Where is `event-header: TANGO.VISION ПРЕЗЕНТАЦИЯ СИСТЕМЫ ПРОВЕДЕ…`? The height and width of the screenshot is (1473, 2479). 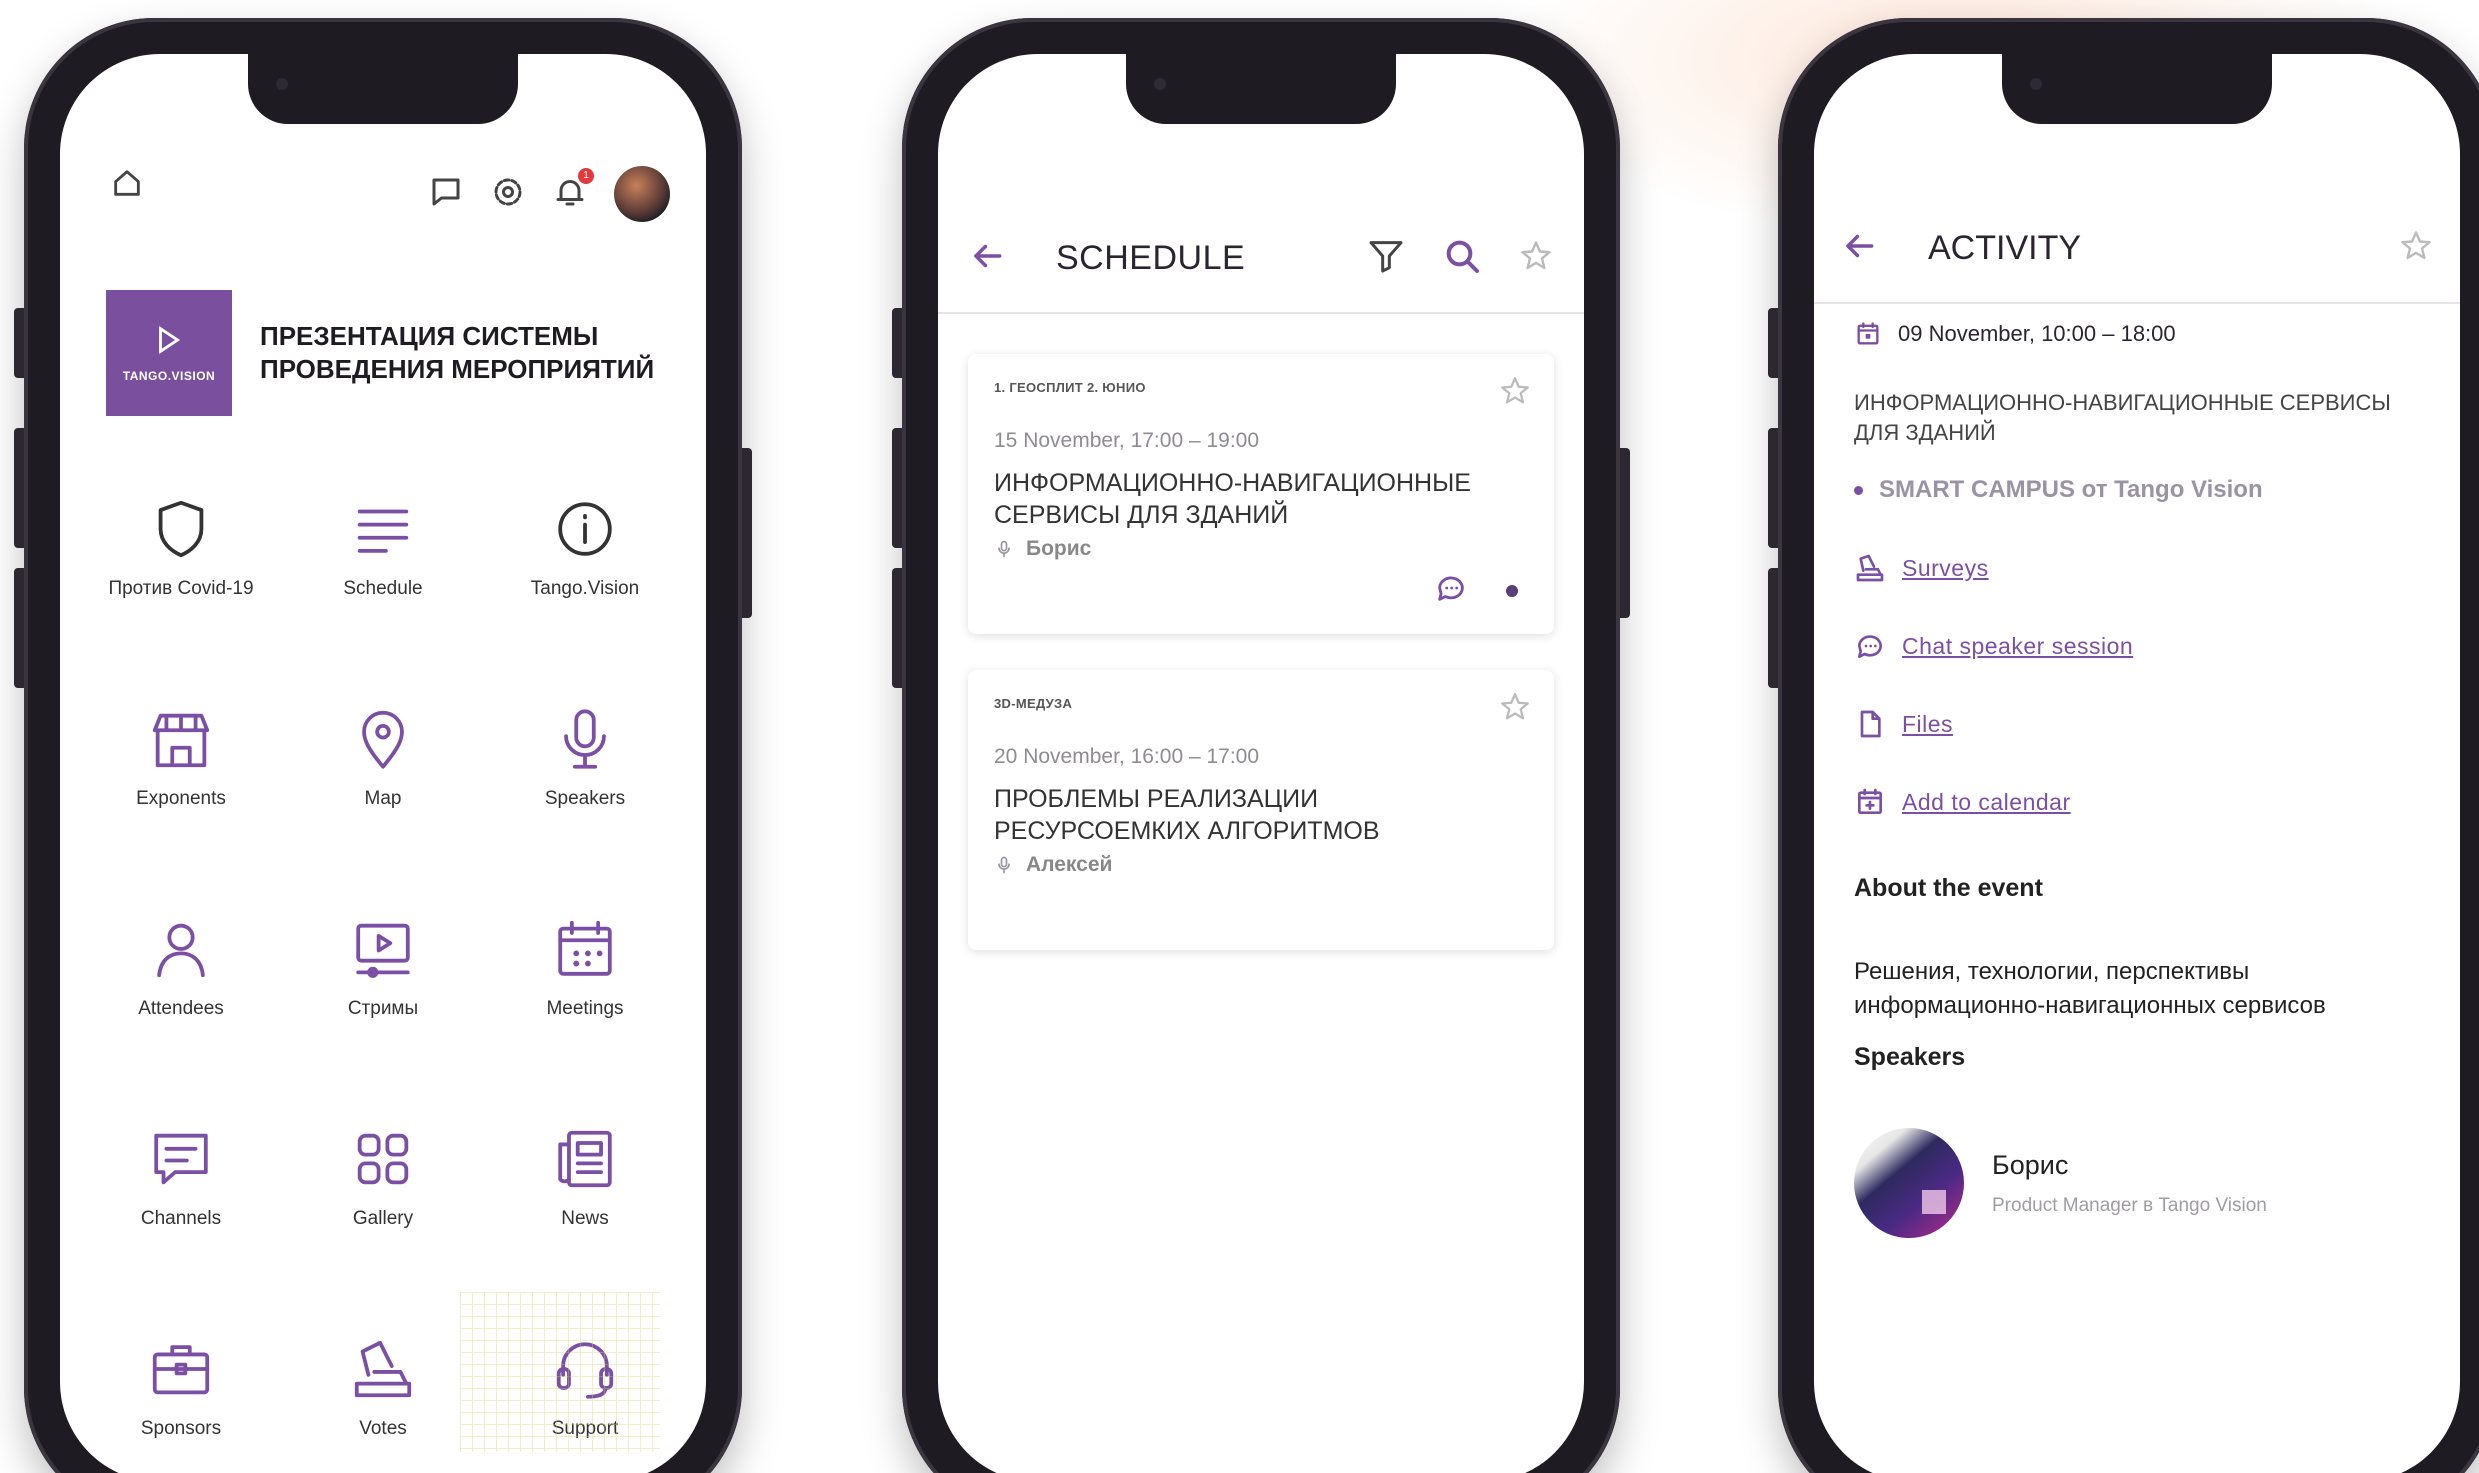 event-header: TANGO.VISION ПРЕЗЕНТАЦИЯ СИСТЕМЫ ПРОВЕДЕ… is located at coordinates (396, 353).